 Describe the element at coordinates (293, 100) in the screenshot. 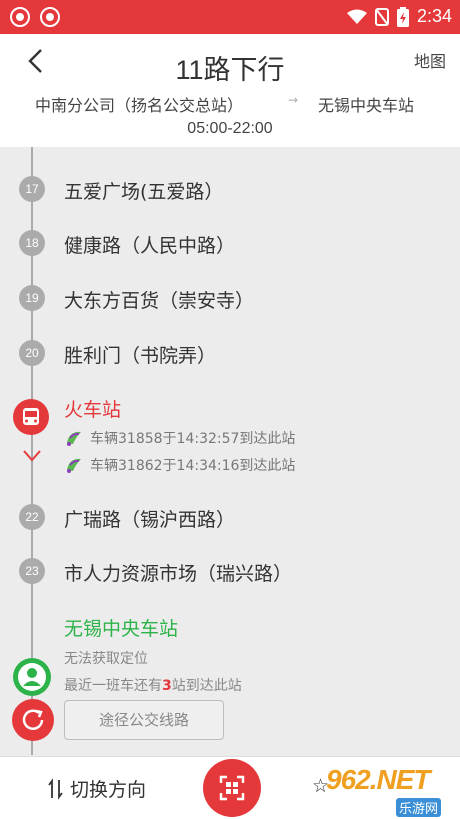

I see `arrow-right-icon: →` at that location.